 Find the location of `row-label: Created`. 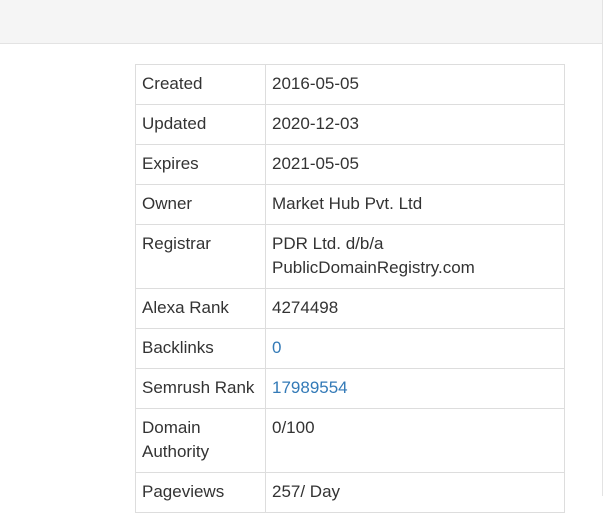

row-label: Created is located at coordinates (200, 84).